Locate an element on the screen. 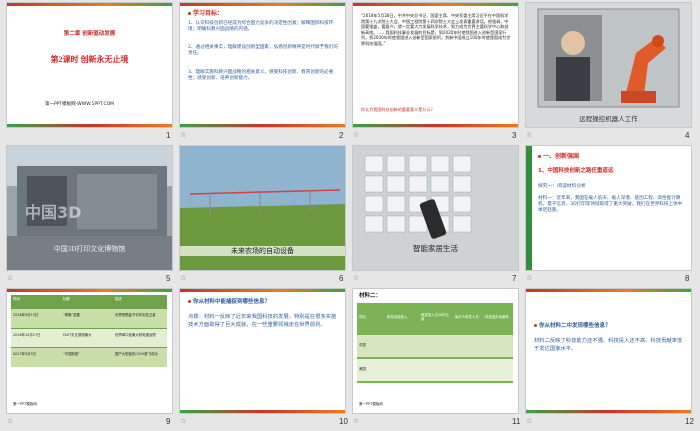 The image size is (700, 431). decor-bar is located at coordinates (529, 208).